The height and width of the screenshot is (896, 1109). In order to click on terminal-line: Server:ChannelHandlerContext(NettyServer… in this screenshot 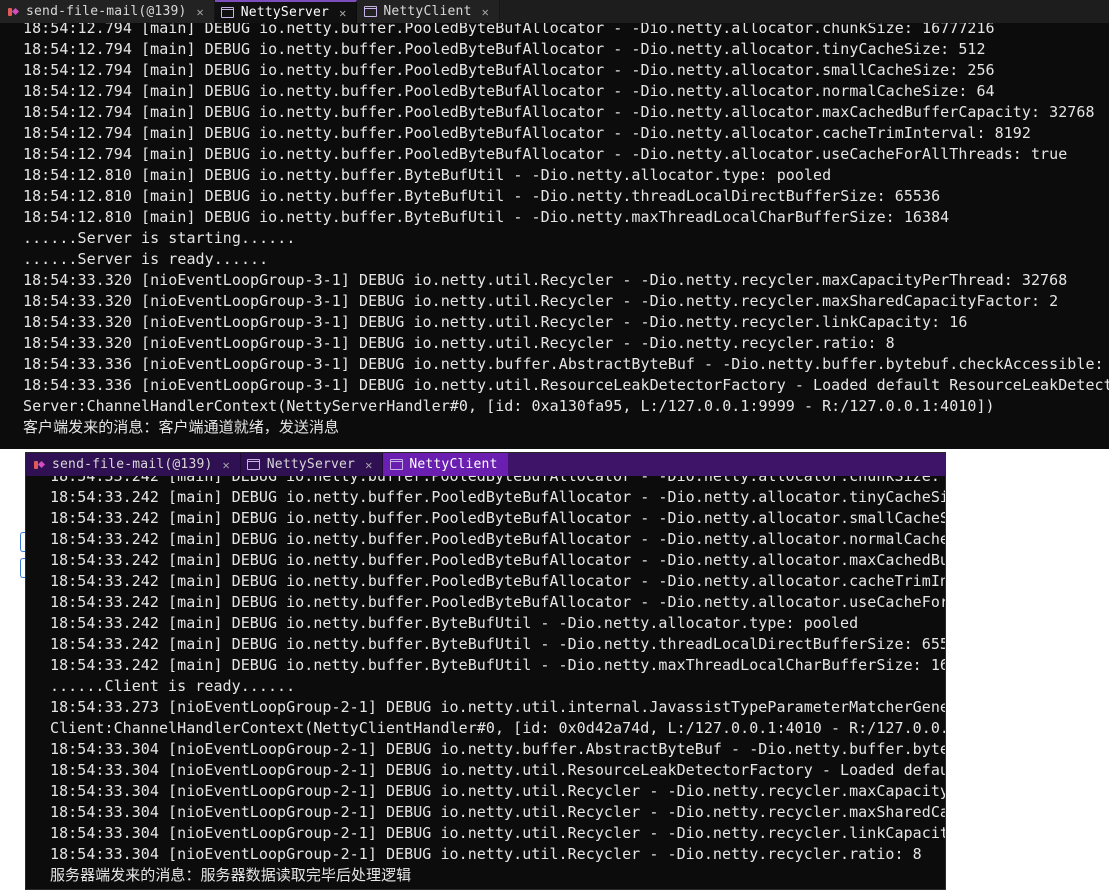, I will do `click(509, 406)`.